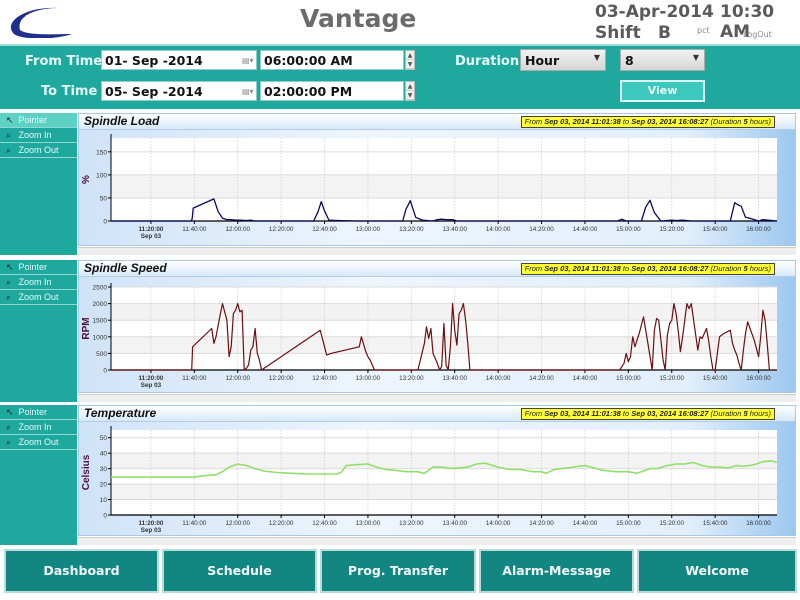  I want to click on y-axis-label: %, so click(86, 179).